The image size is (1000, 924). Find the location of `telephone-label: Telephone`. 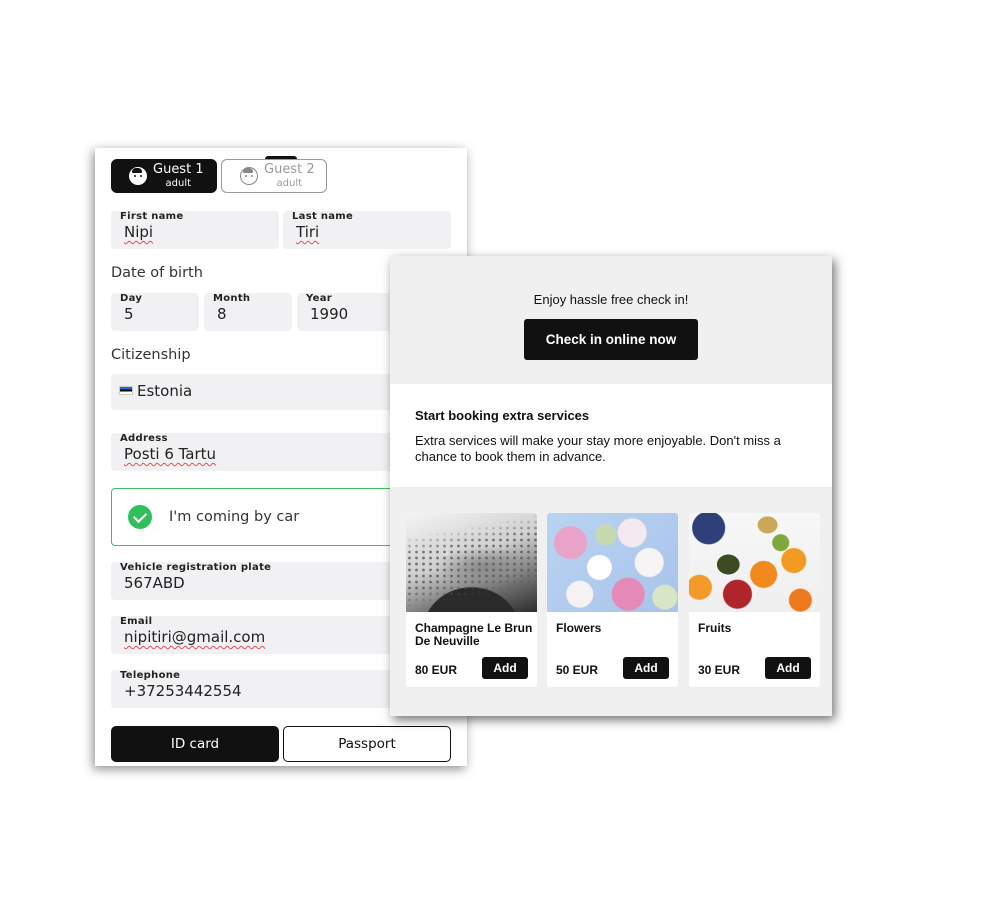

telephone-label: Telephone is located at coordinates (150, 675).